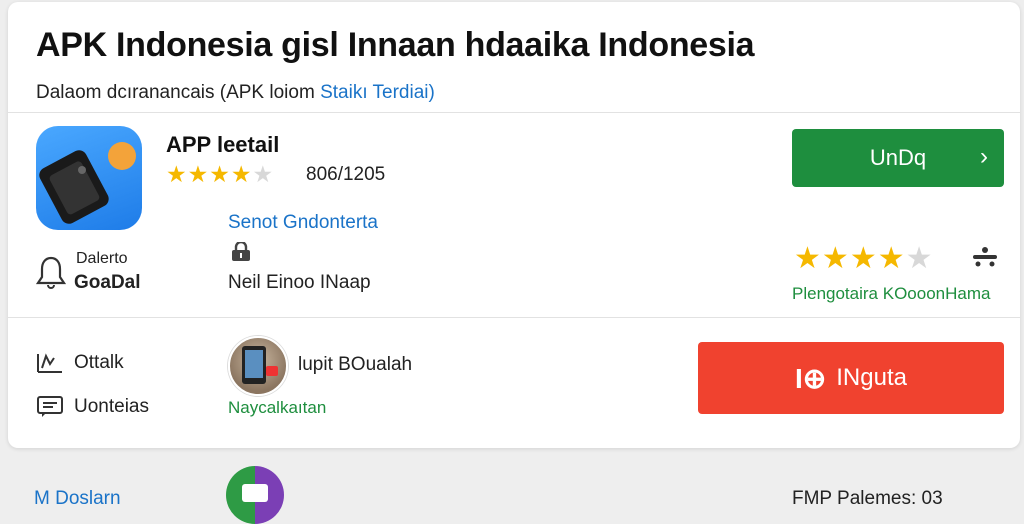 The image size is (1024, 524). What do you see at coordinates (871, 377) in the screenshot?
I see `secondary-button-label: INguta` at bounding box center [871, 377].